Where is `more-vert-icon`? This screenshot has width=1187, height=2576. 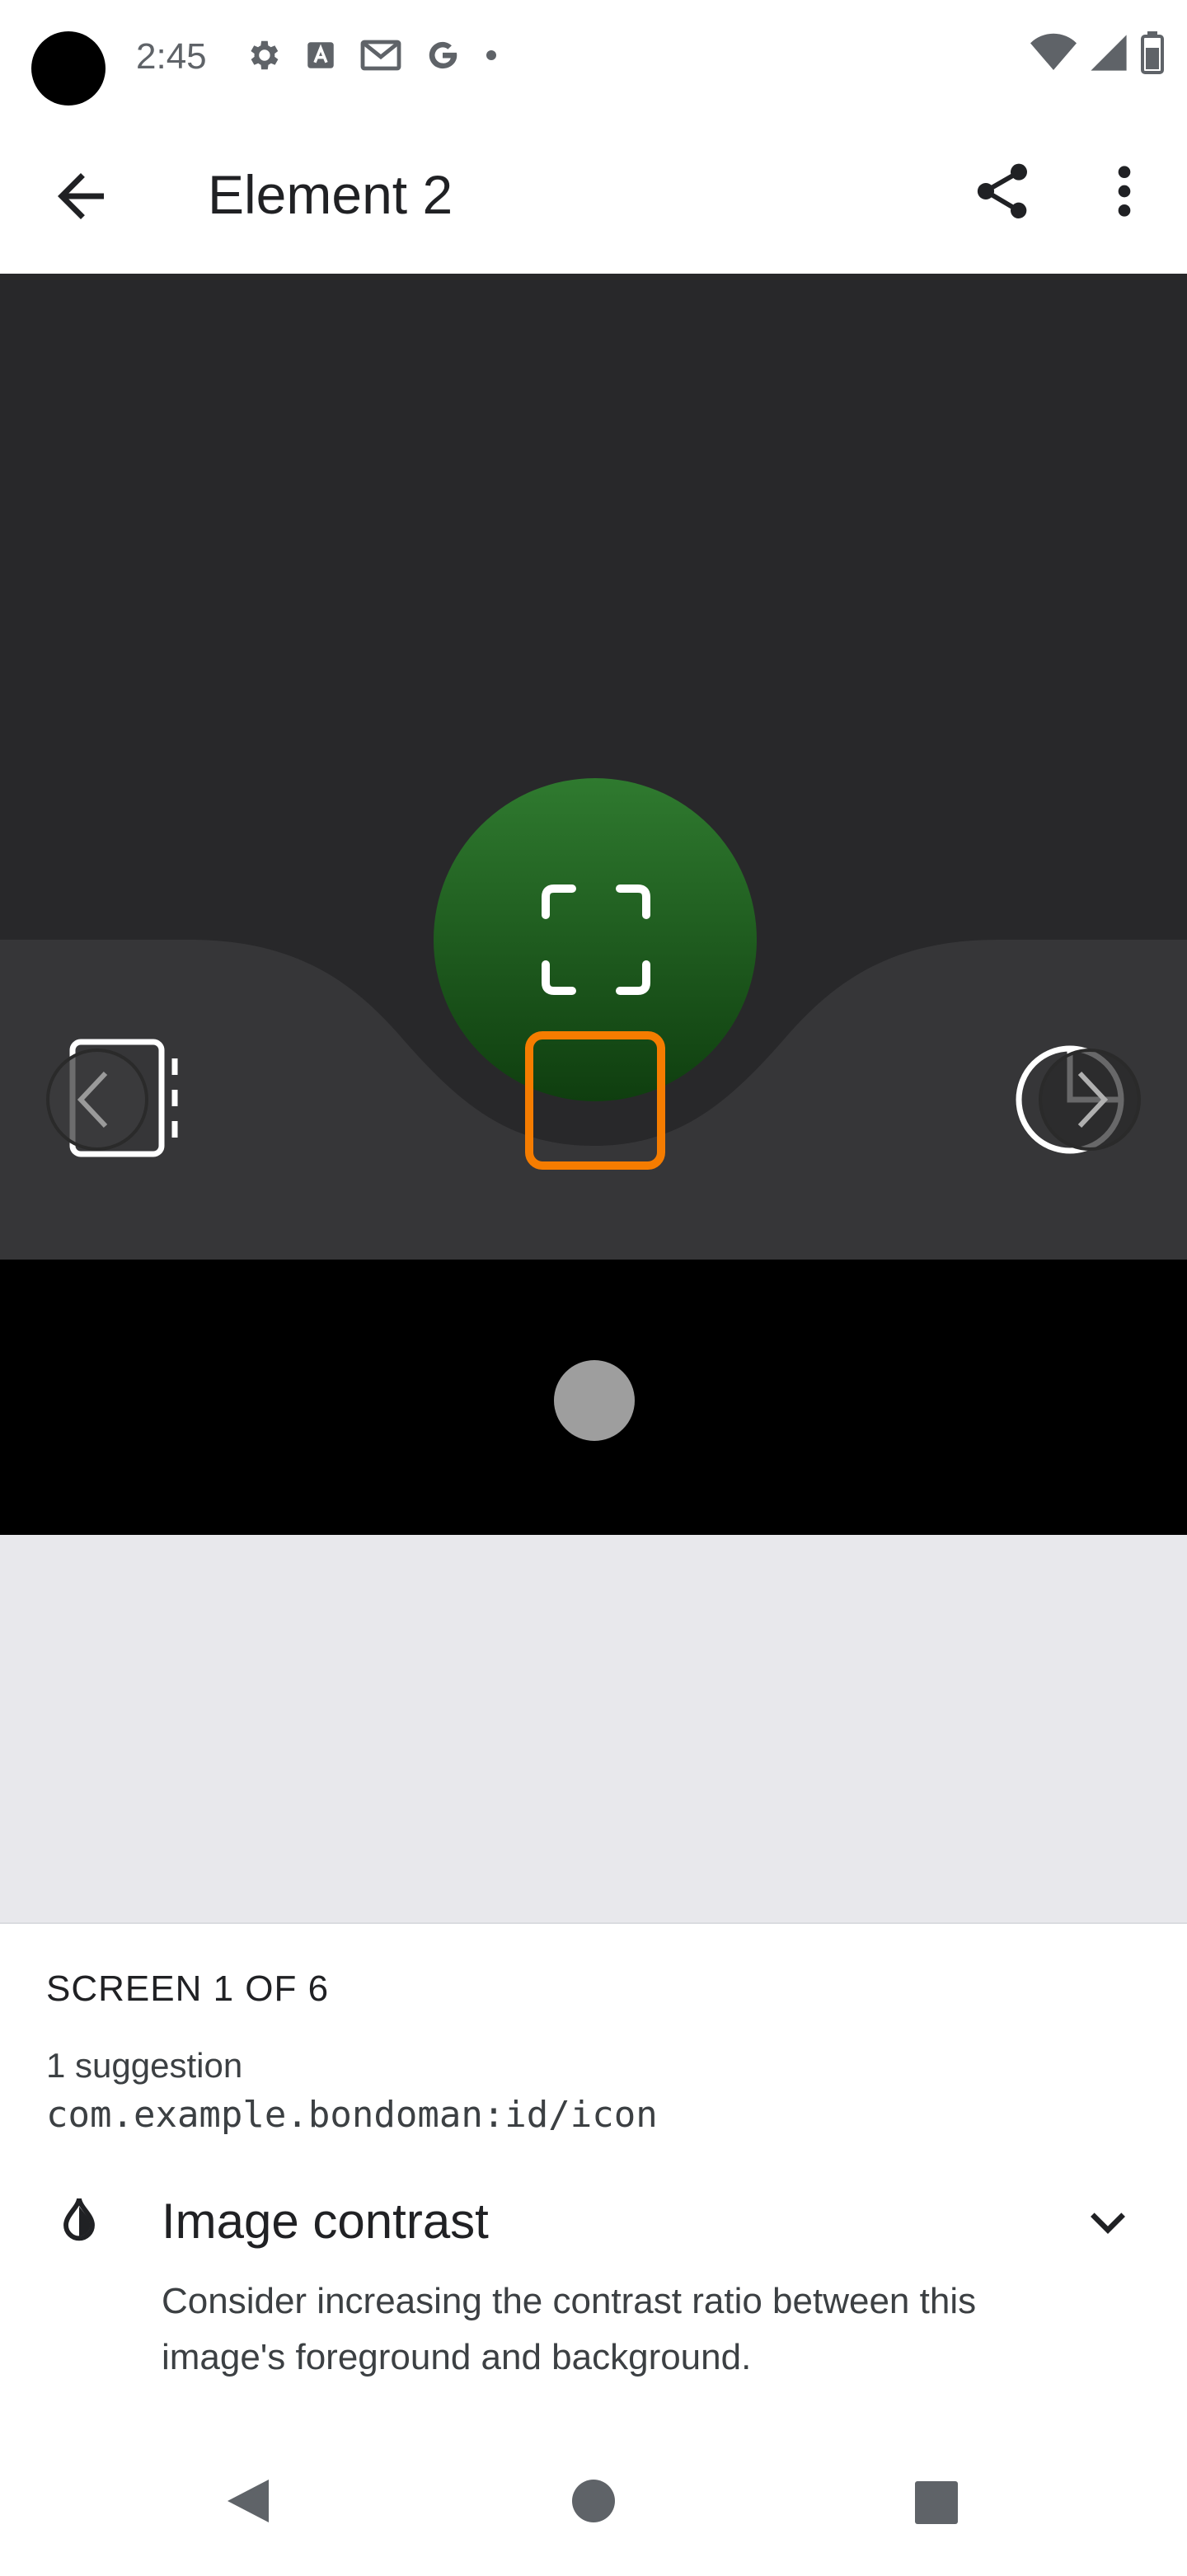 more-vert-icon is located at coordinates (1124, 192).